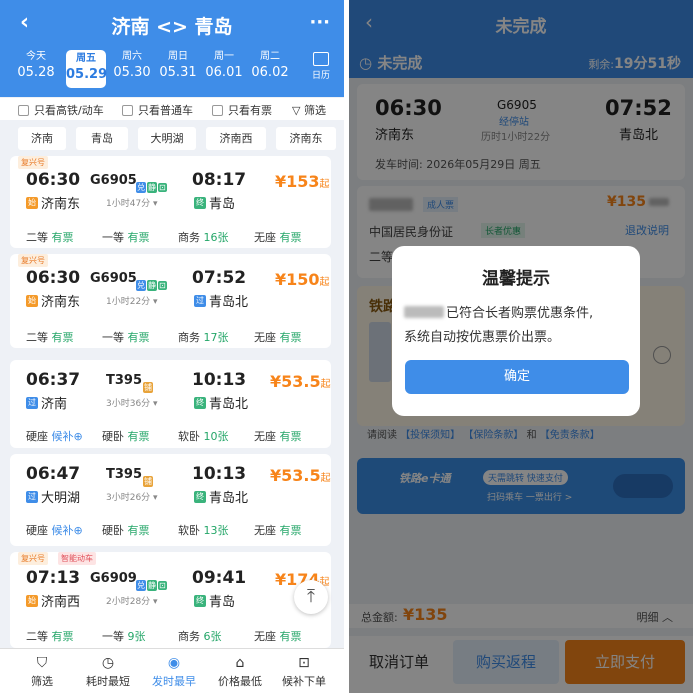 The image size is (693, 693). What do you see at coordinates (309, 110) in the screenshot?
I see `filter-more: ▽ 筛选` at bounding box center [309, 110].